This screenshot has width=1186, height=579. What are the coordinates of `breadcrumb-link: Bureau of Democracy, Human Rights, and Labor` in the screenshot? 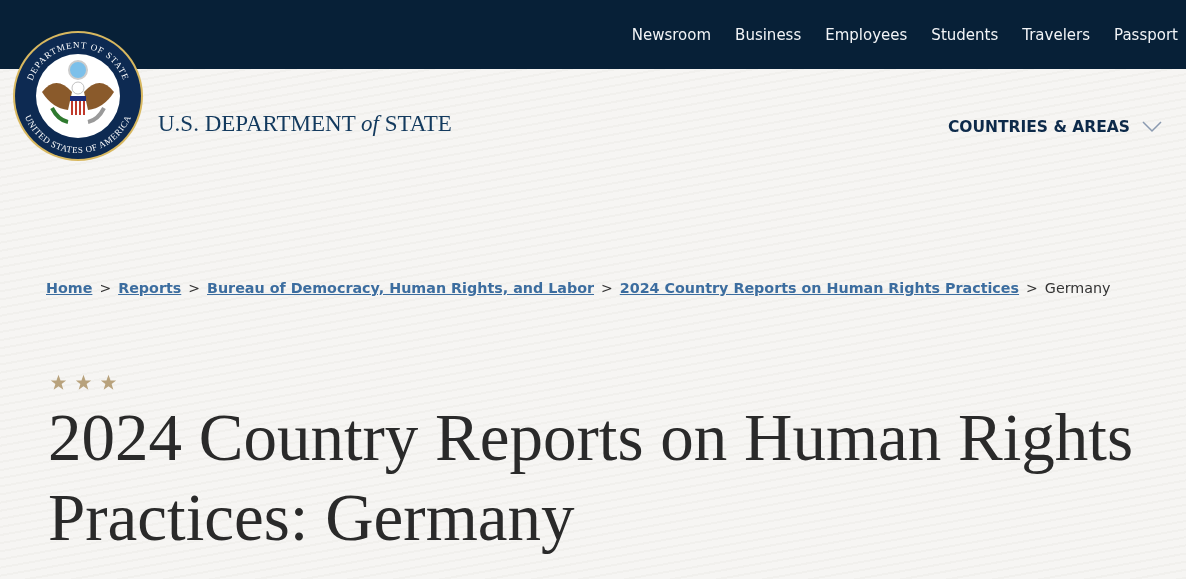 It's located at (401, 288).